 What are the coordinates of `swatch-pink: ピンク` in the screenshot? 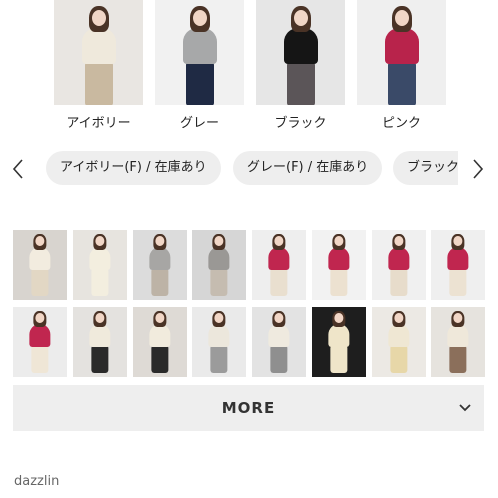 It's located at (401, 65).